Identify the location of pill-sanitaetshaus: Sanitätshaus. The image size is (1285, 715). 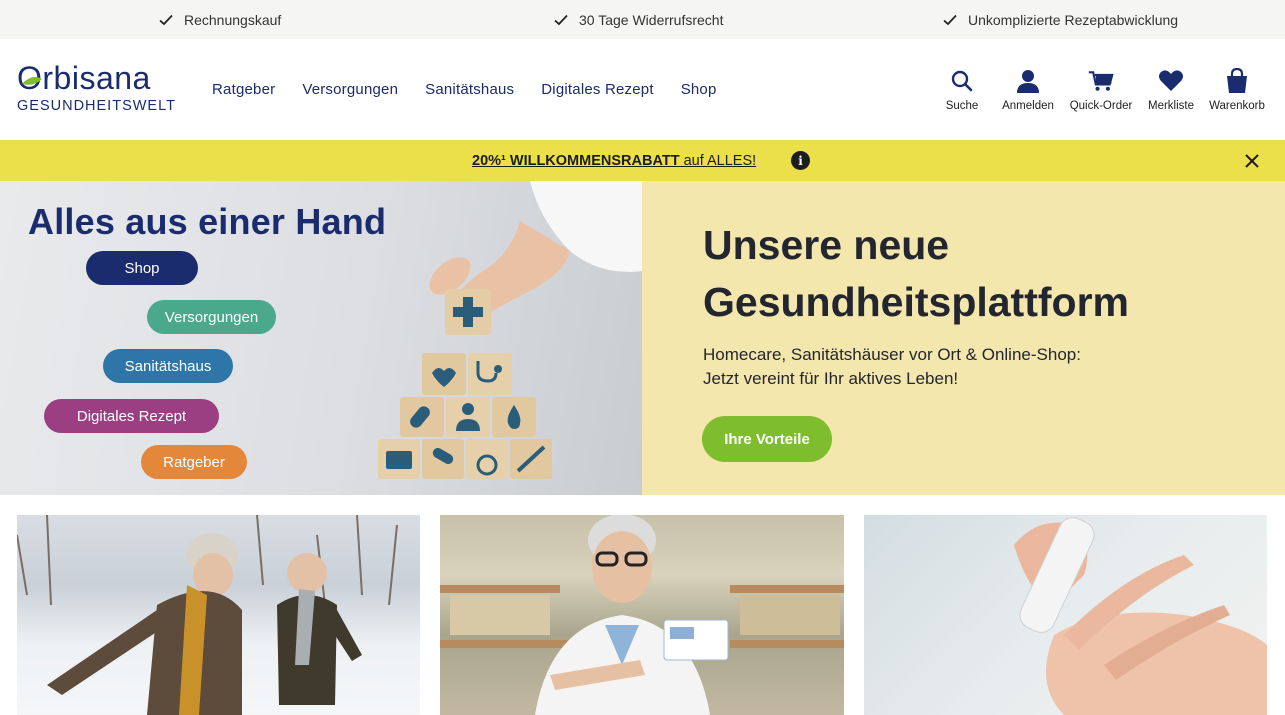
(168, 366).